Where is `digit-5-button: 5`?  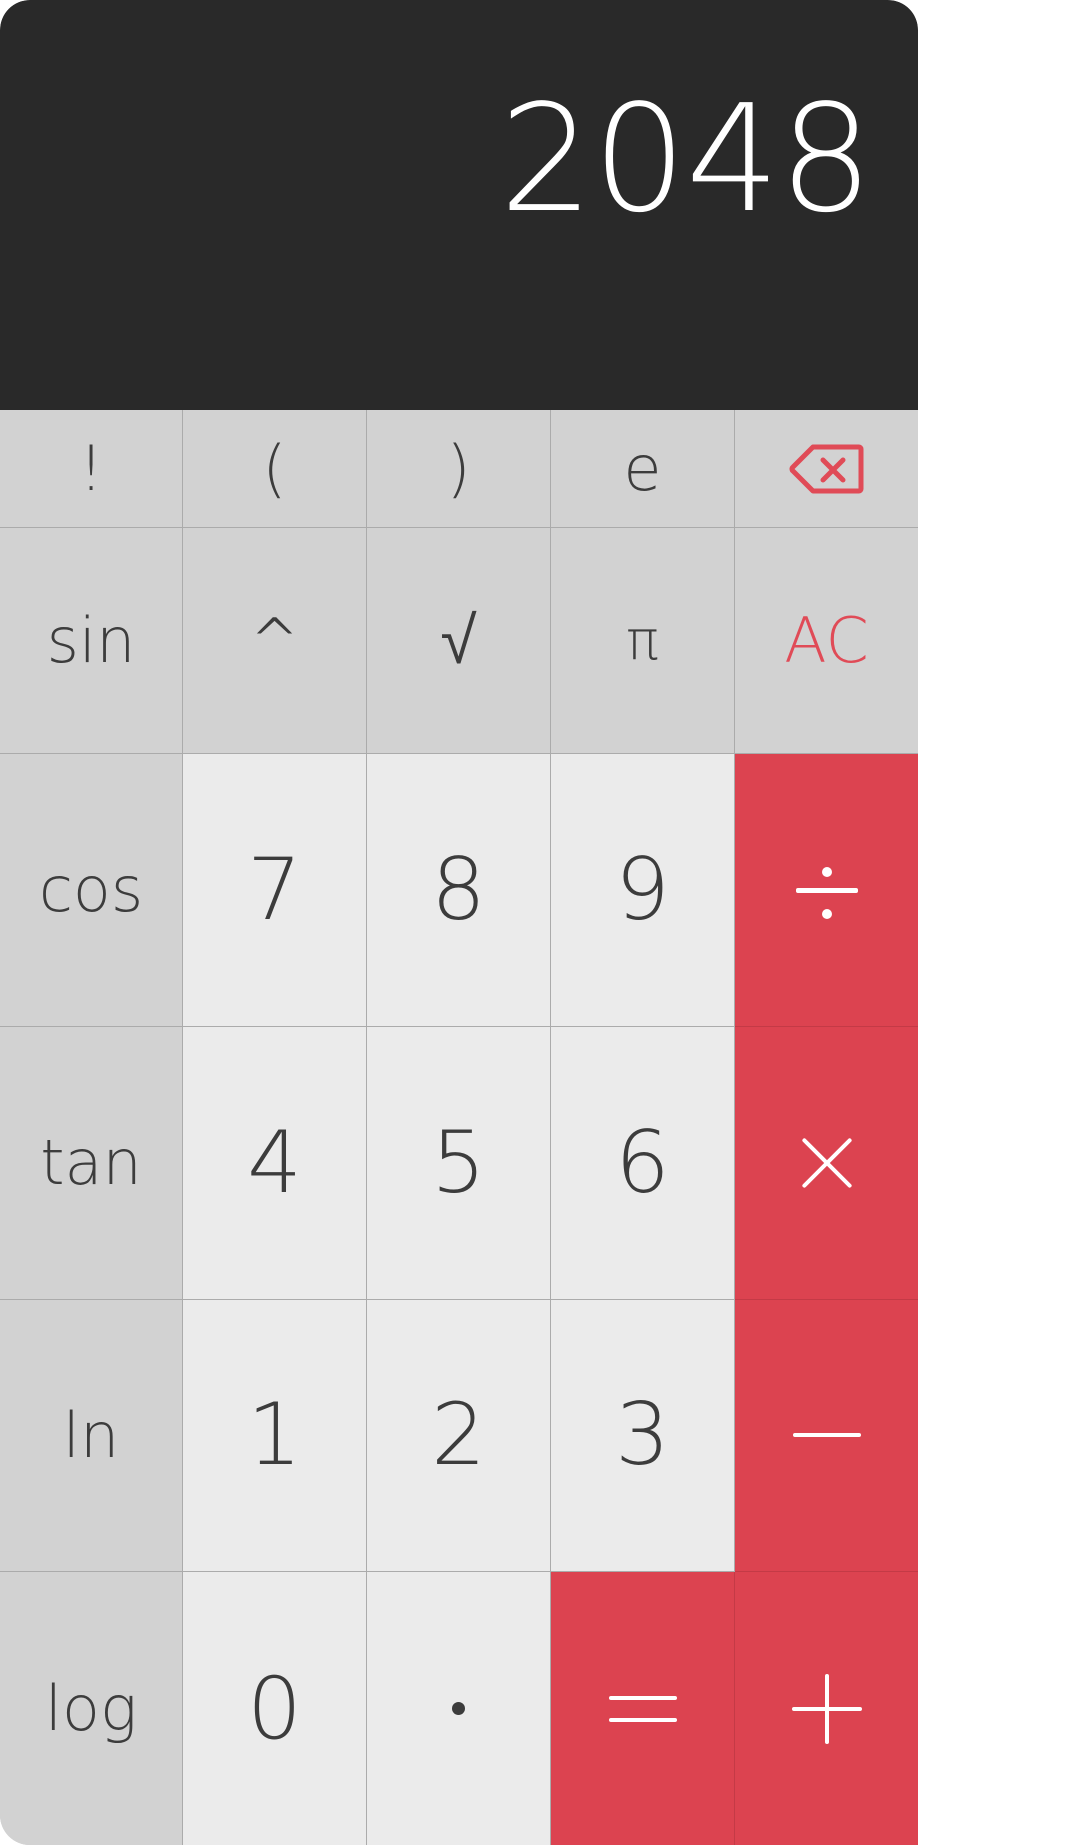
digit-5-button: 5 is located at coordinates (459, 1163).